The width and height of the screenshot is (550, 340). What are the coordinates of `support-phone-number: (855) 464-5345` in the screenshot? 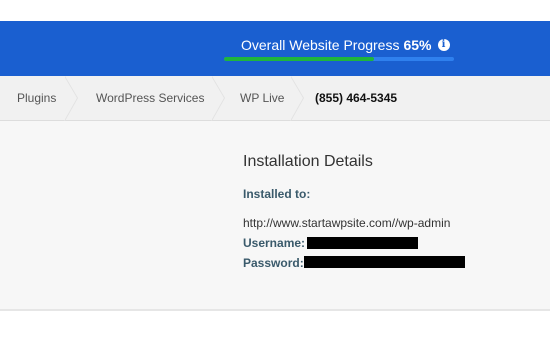 It's located at (356, 98).